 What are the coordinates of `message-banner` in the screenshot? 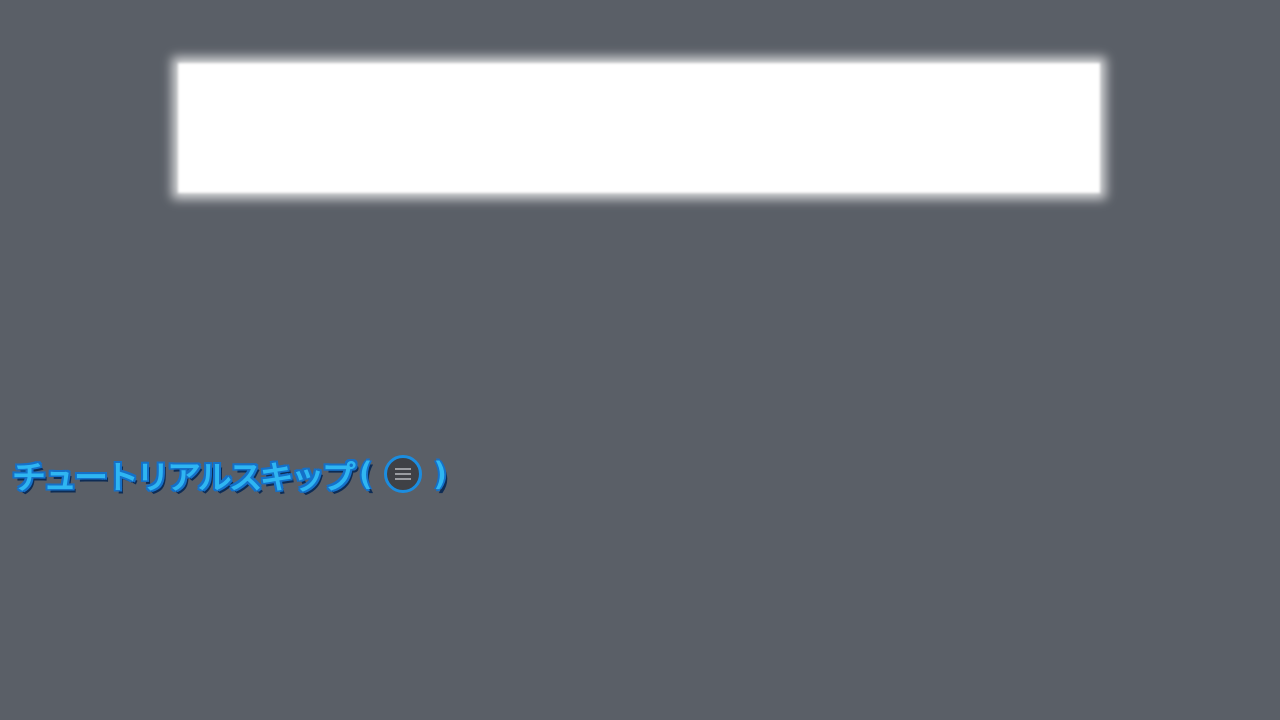 It's located at (639, 128).